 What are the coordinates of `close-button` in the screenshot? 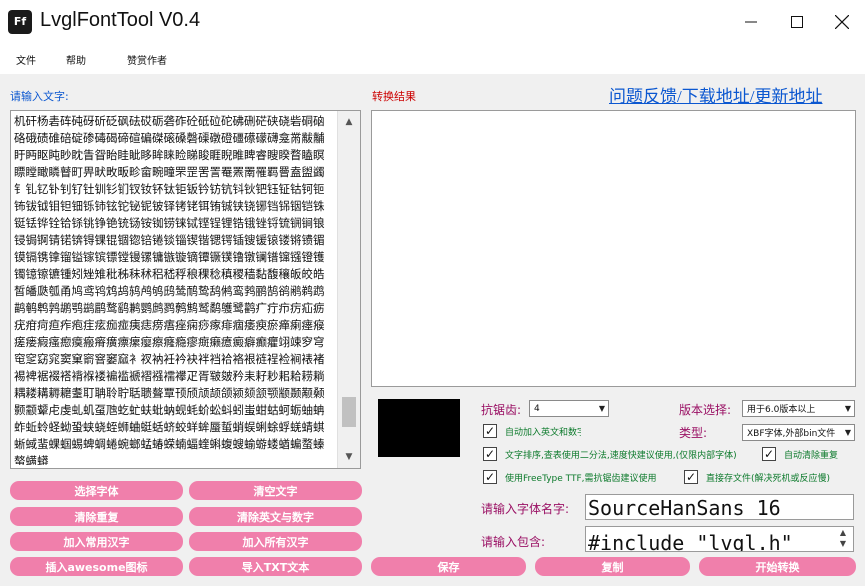 It's located at (842, 22).